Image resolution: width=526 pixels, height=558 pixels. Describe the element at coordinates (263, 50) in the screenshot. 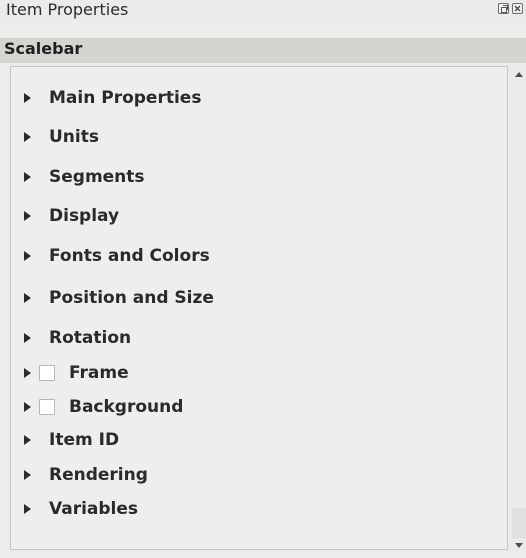

I see `item-type-header: Scalebar` at that location.